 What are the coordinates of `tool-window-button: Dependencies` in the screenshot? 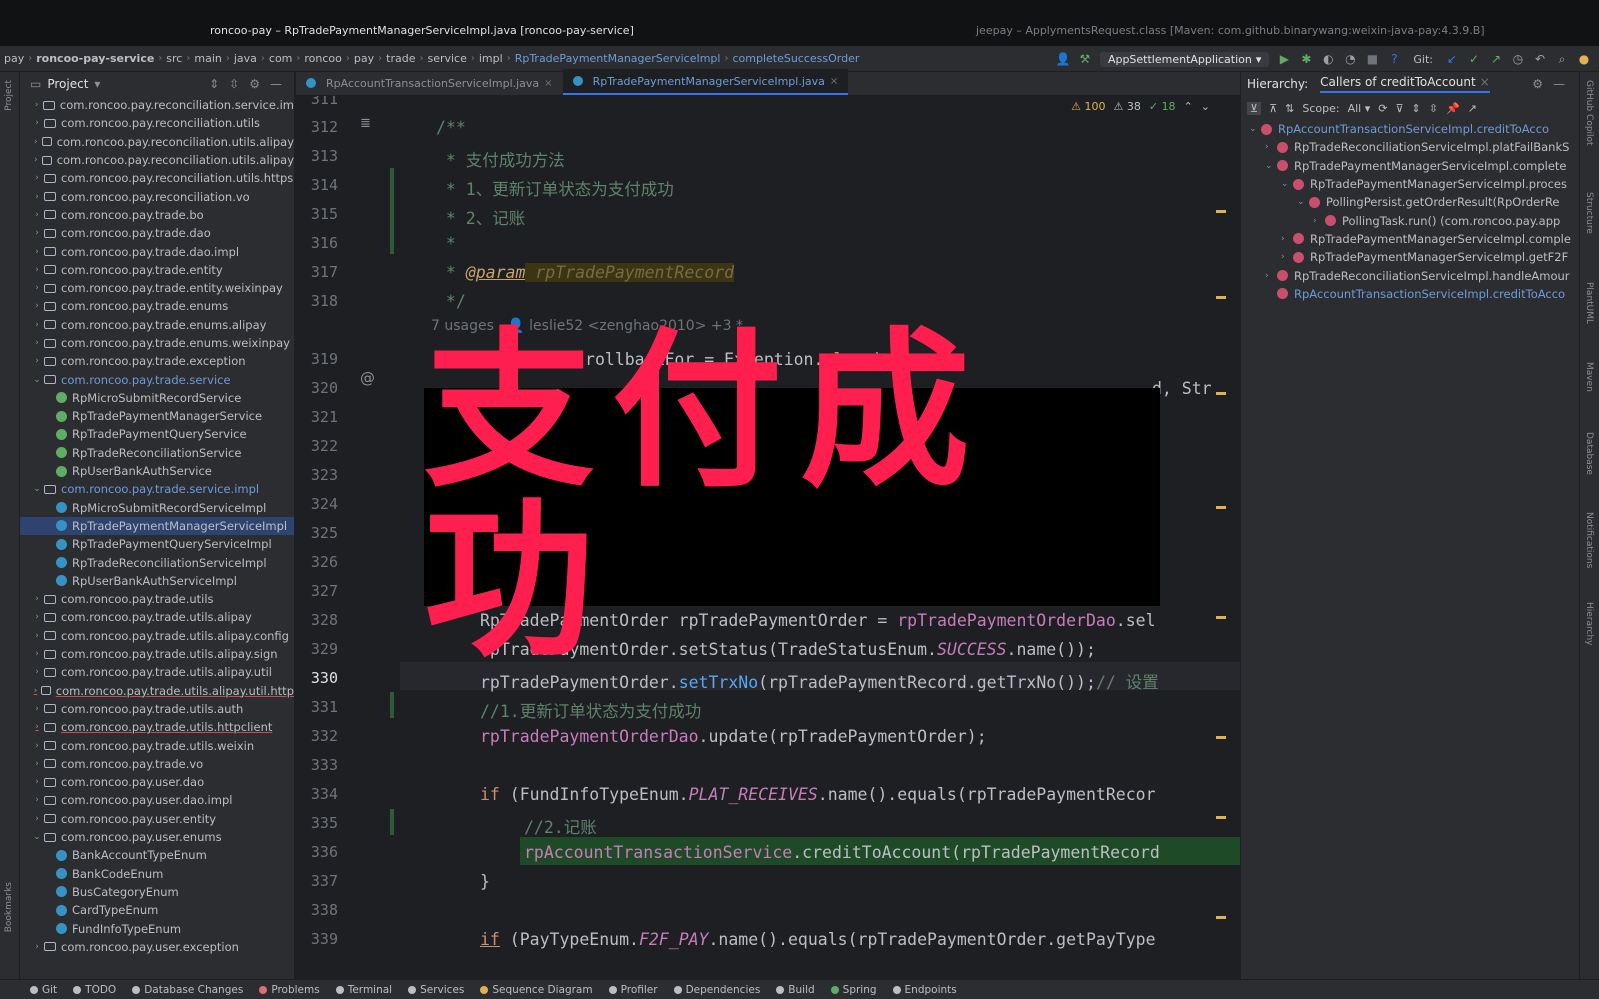 It's located at (716, 990).